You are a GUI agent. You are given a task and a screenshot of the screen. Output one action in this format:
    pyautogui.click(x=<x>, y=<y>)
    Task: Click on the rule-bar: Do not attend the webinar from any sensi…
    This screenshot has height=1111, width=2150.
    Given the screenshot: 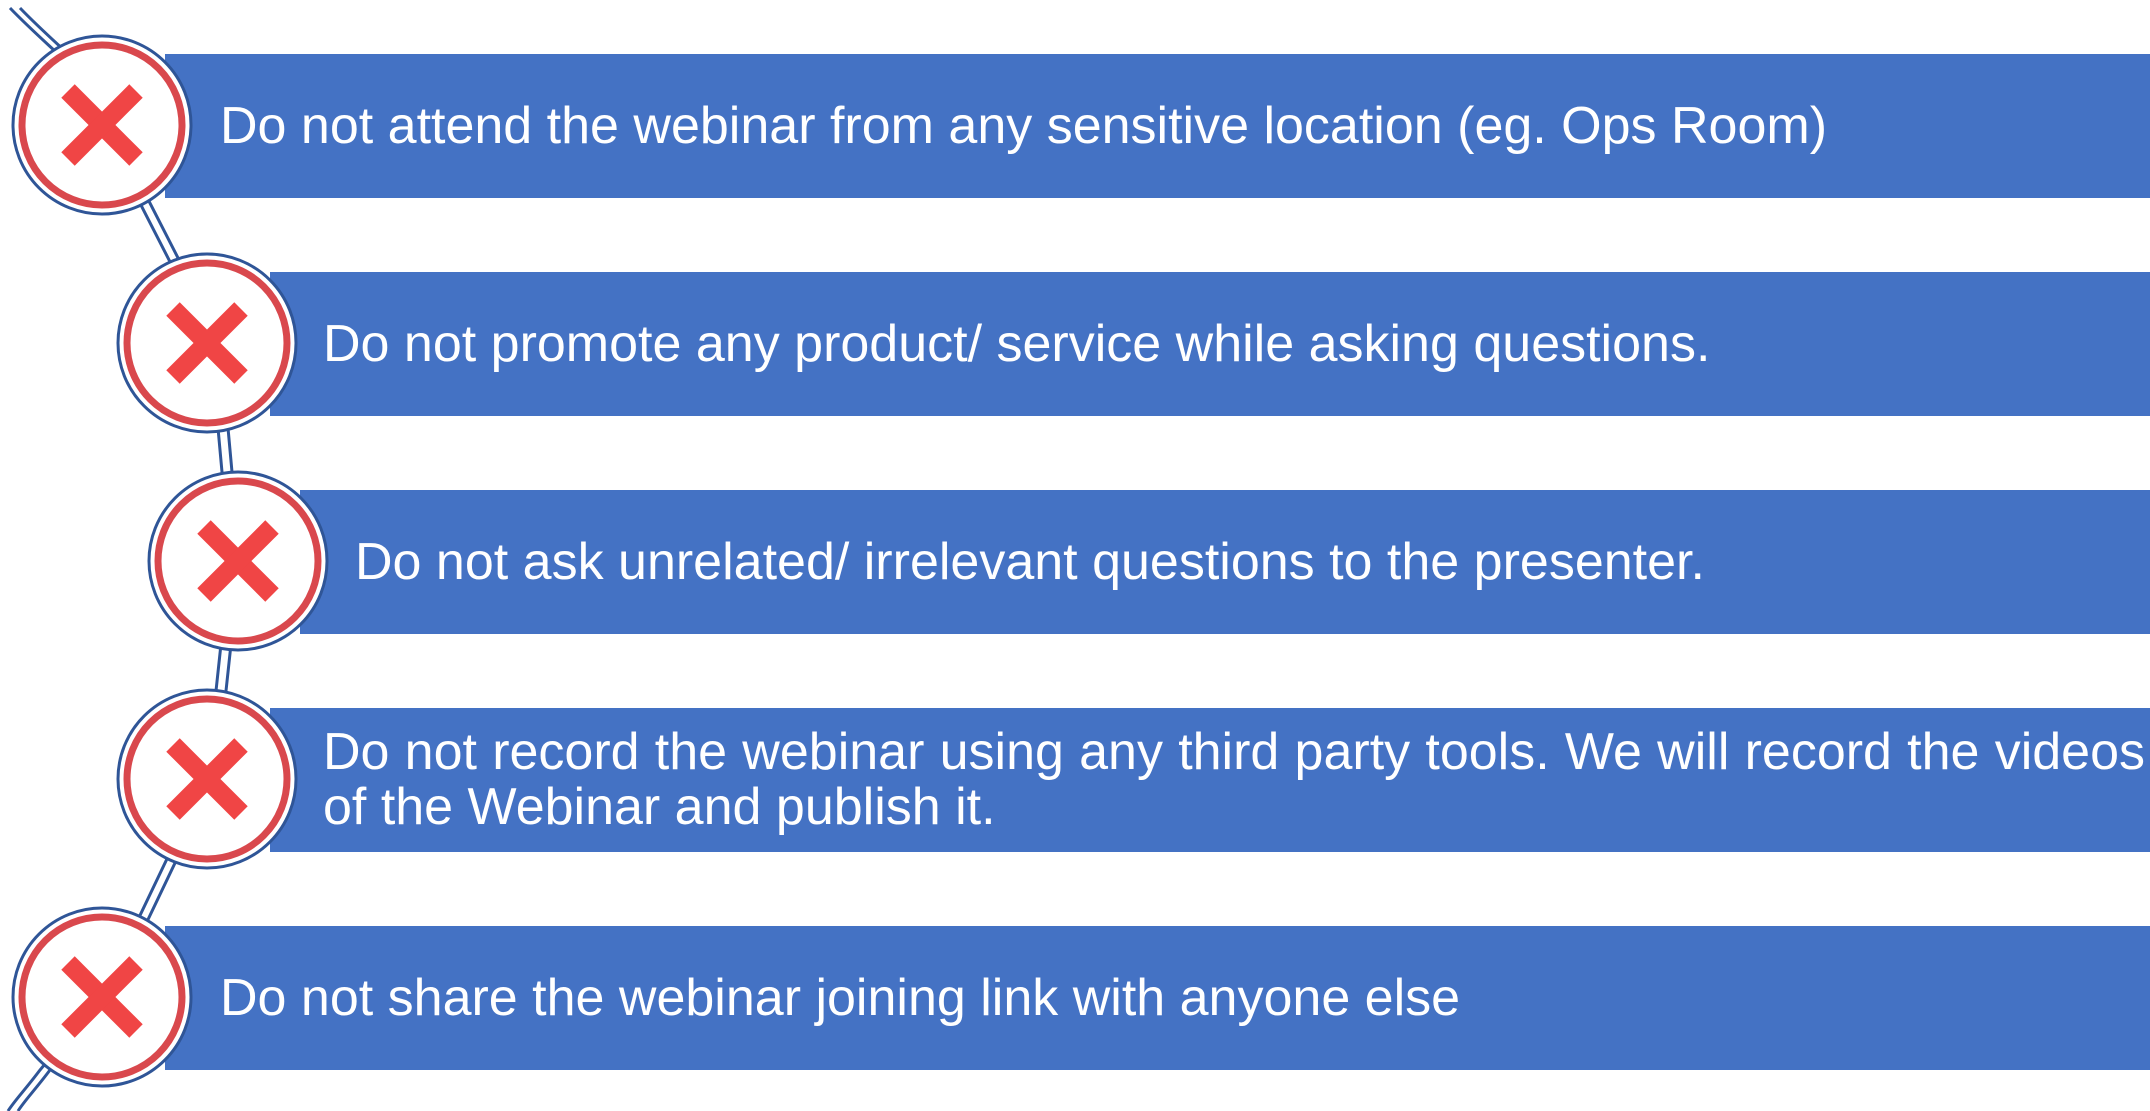 What is the action you would take?
    pyautogui.click(x=1157, y=126)
    